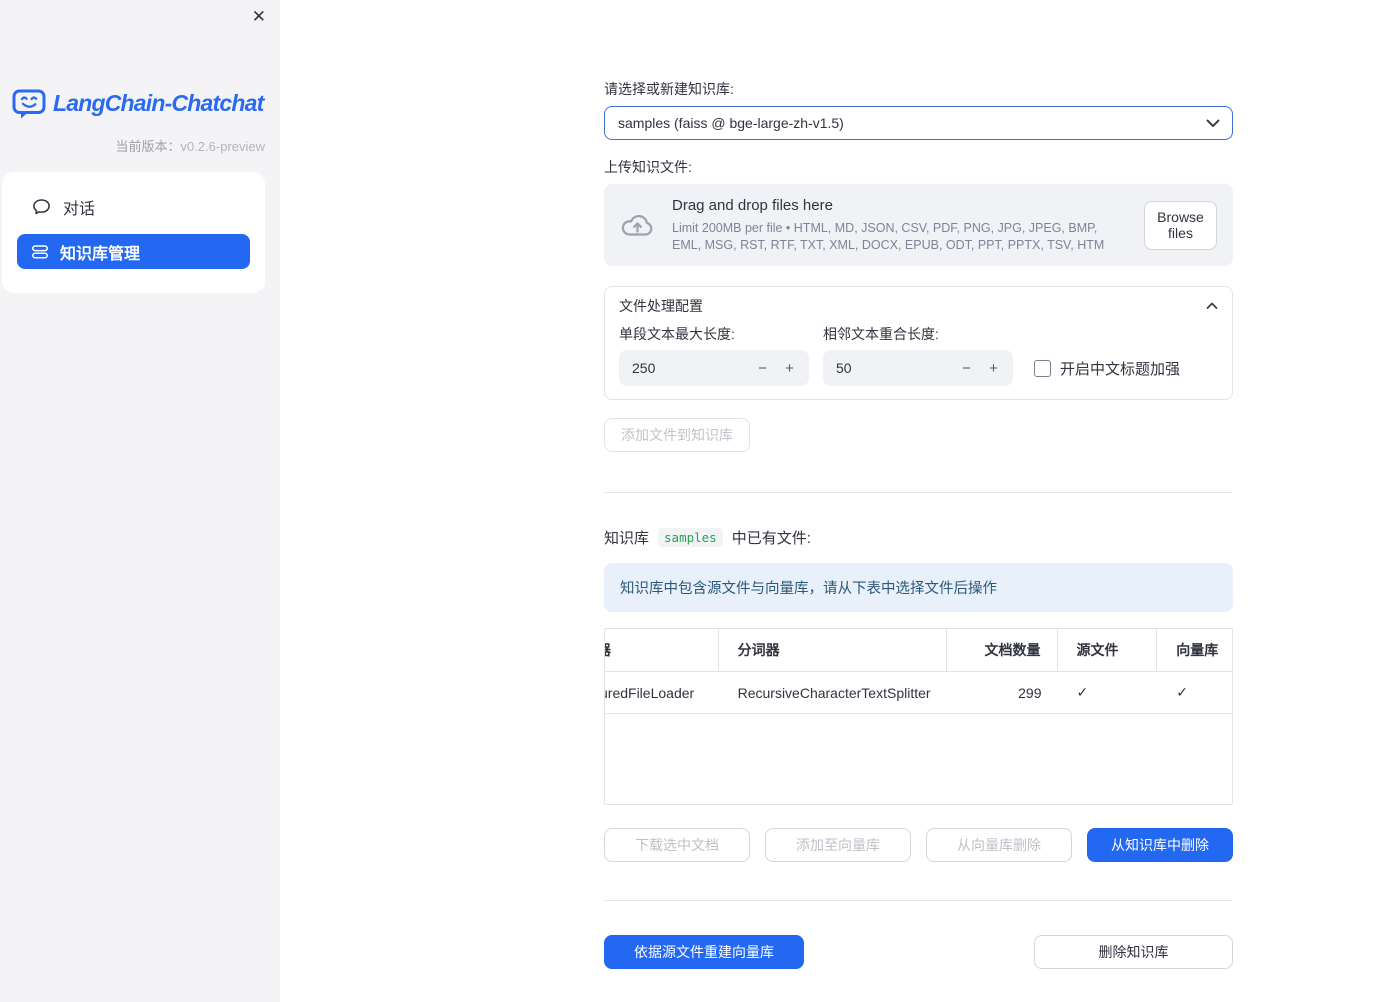 The height and width of the screenshot is (1002, 1380). I want to click on cloud-upload-icon, so click(637, 225).